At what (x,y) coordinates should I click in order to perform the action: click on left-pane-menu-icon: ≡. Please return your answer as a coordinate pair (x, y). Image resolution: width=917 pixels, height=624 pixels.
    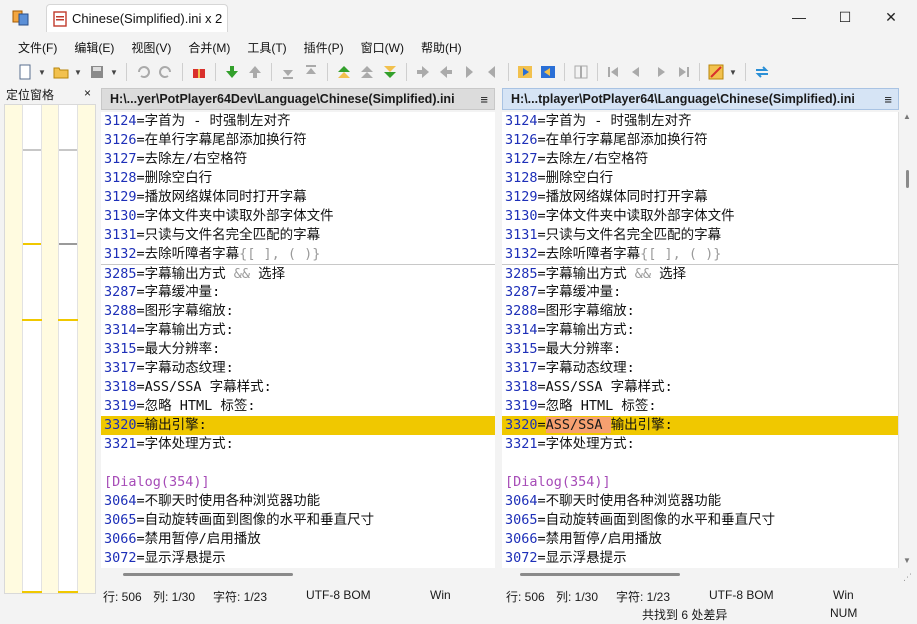
    Looking at the image, I should click on (484, 99).